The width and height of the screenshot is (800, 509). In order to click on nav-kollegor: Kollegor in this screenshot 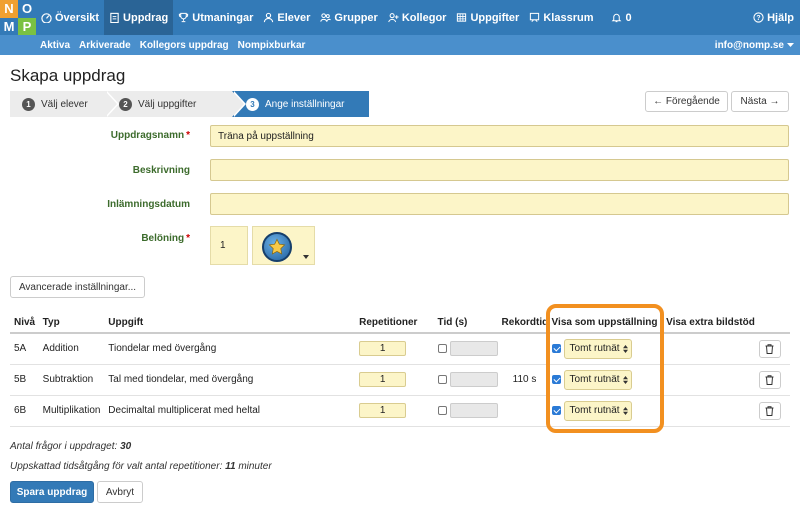, I will do `click(417, 17)`.